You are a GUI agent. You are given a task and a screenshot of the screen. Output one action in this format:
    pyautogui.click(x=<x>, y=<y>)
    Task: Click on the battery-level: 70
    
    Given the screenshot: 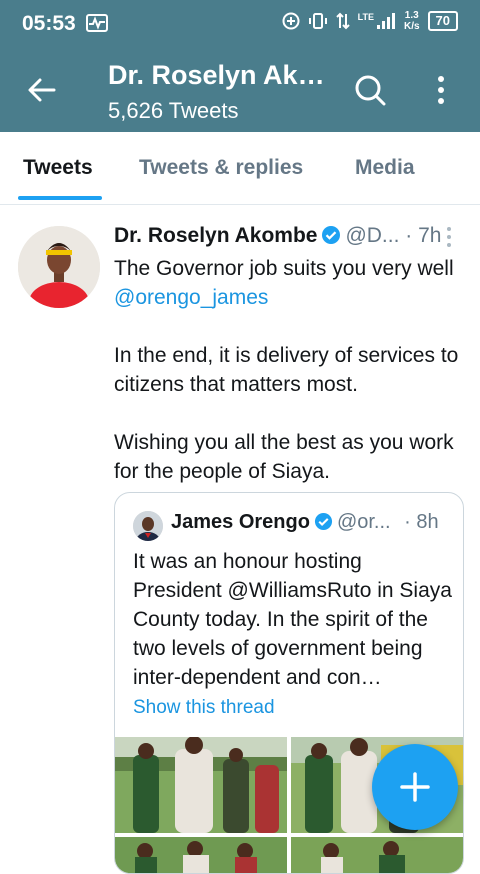 What is the action you would take?
    pyautogui.click(x=442, y=20)
    